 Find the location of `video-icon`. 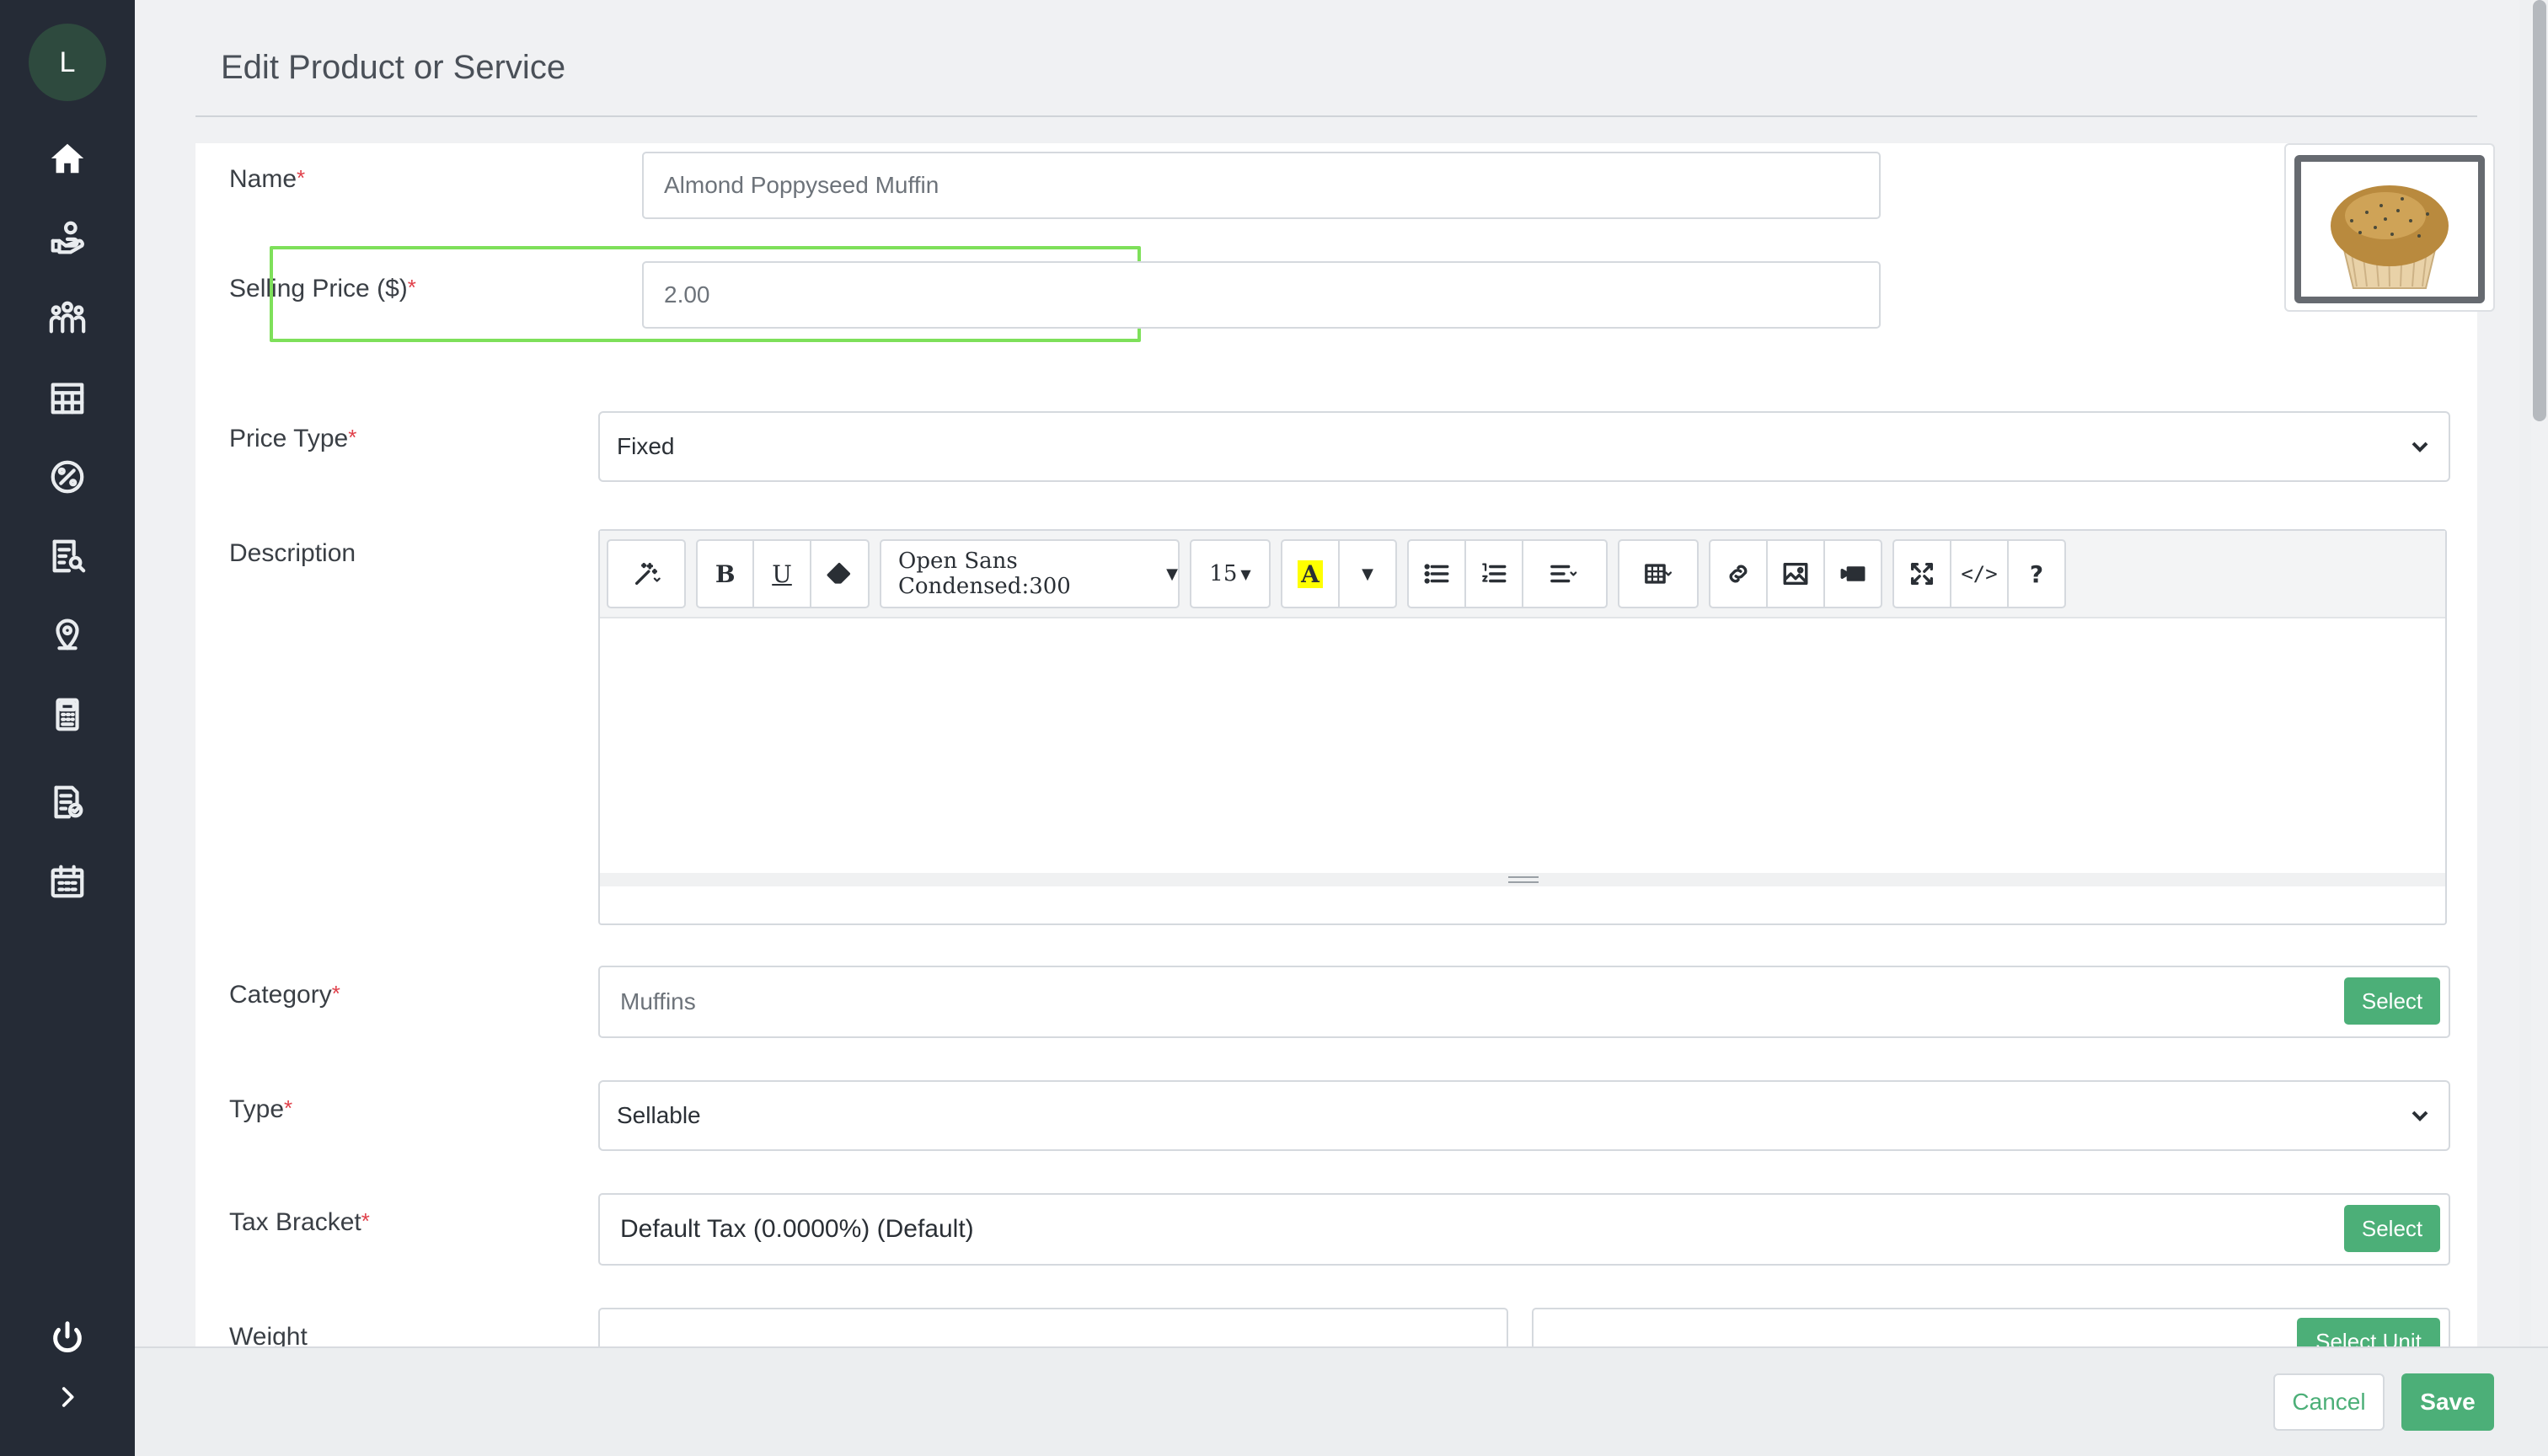

video-icon is located at coordinates (1853, 574).